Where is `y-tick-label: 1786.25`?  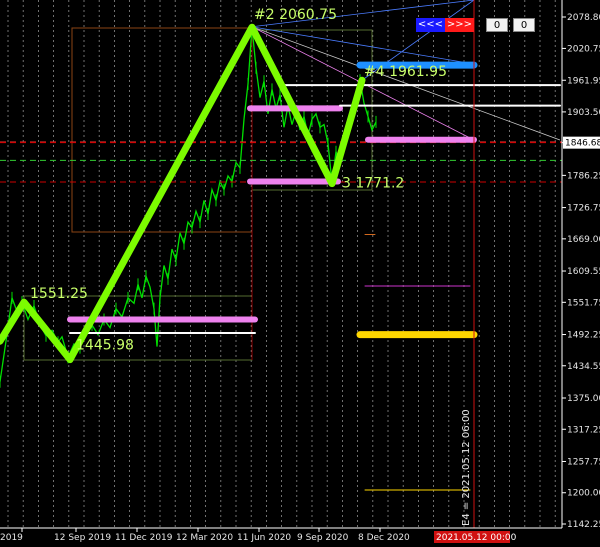
y-tick-label: 1786.25 is located at coordinates (583, 176).